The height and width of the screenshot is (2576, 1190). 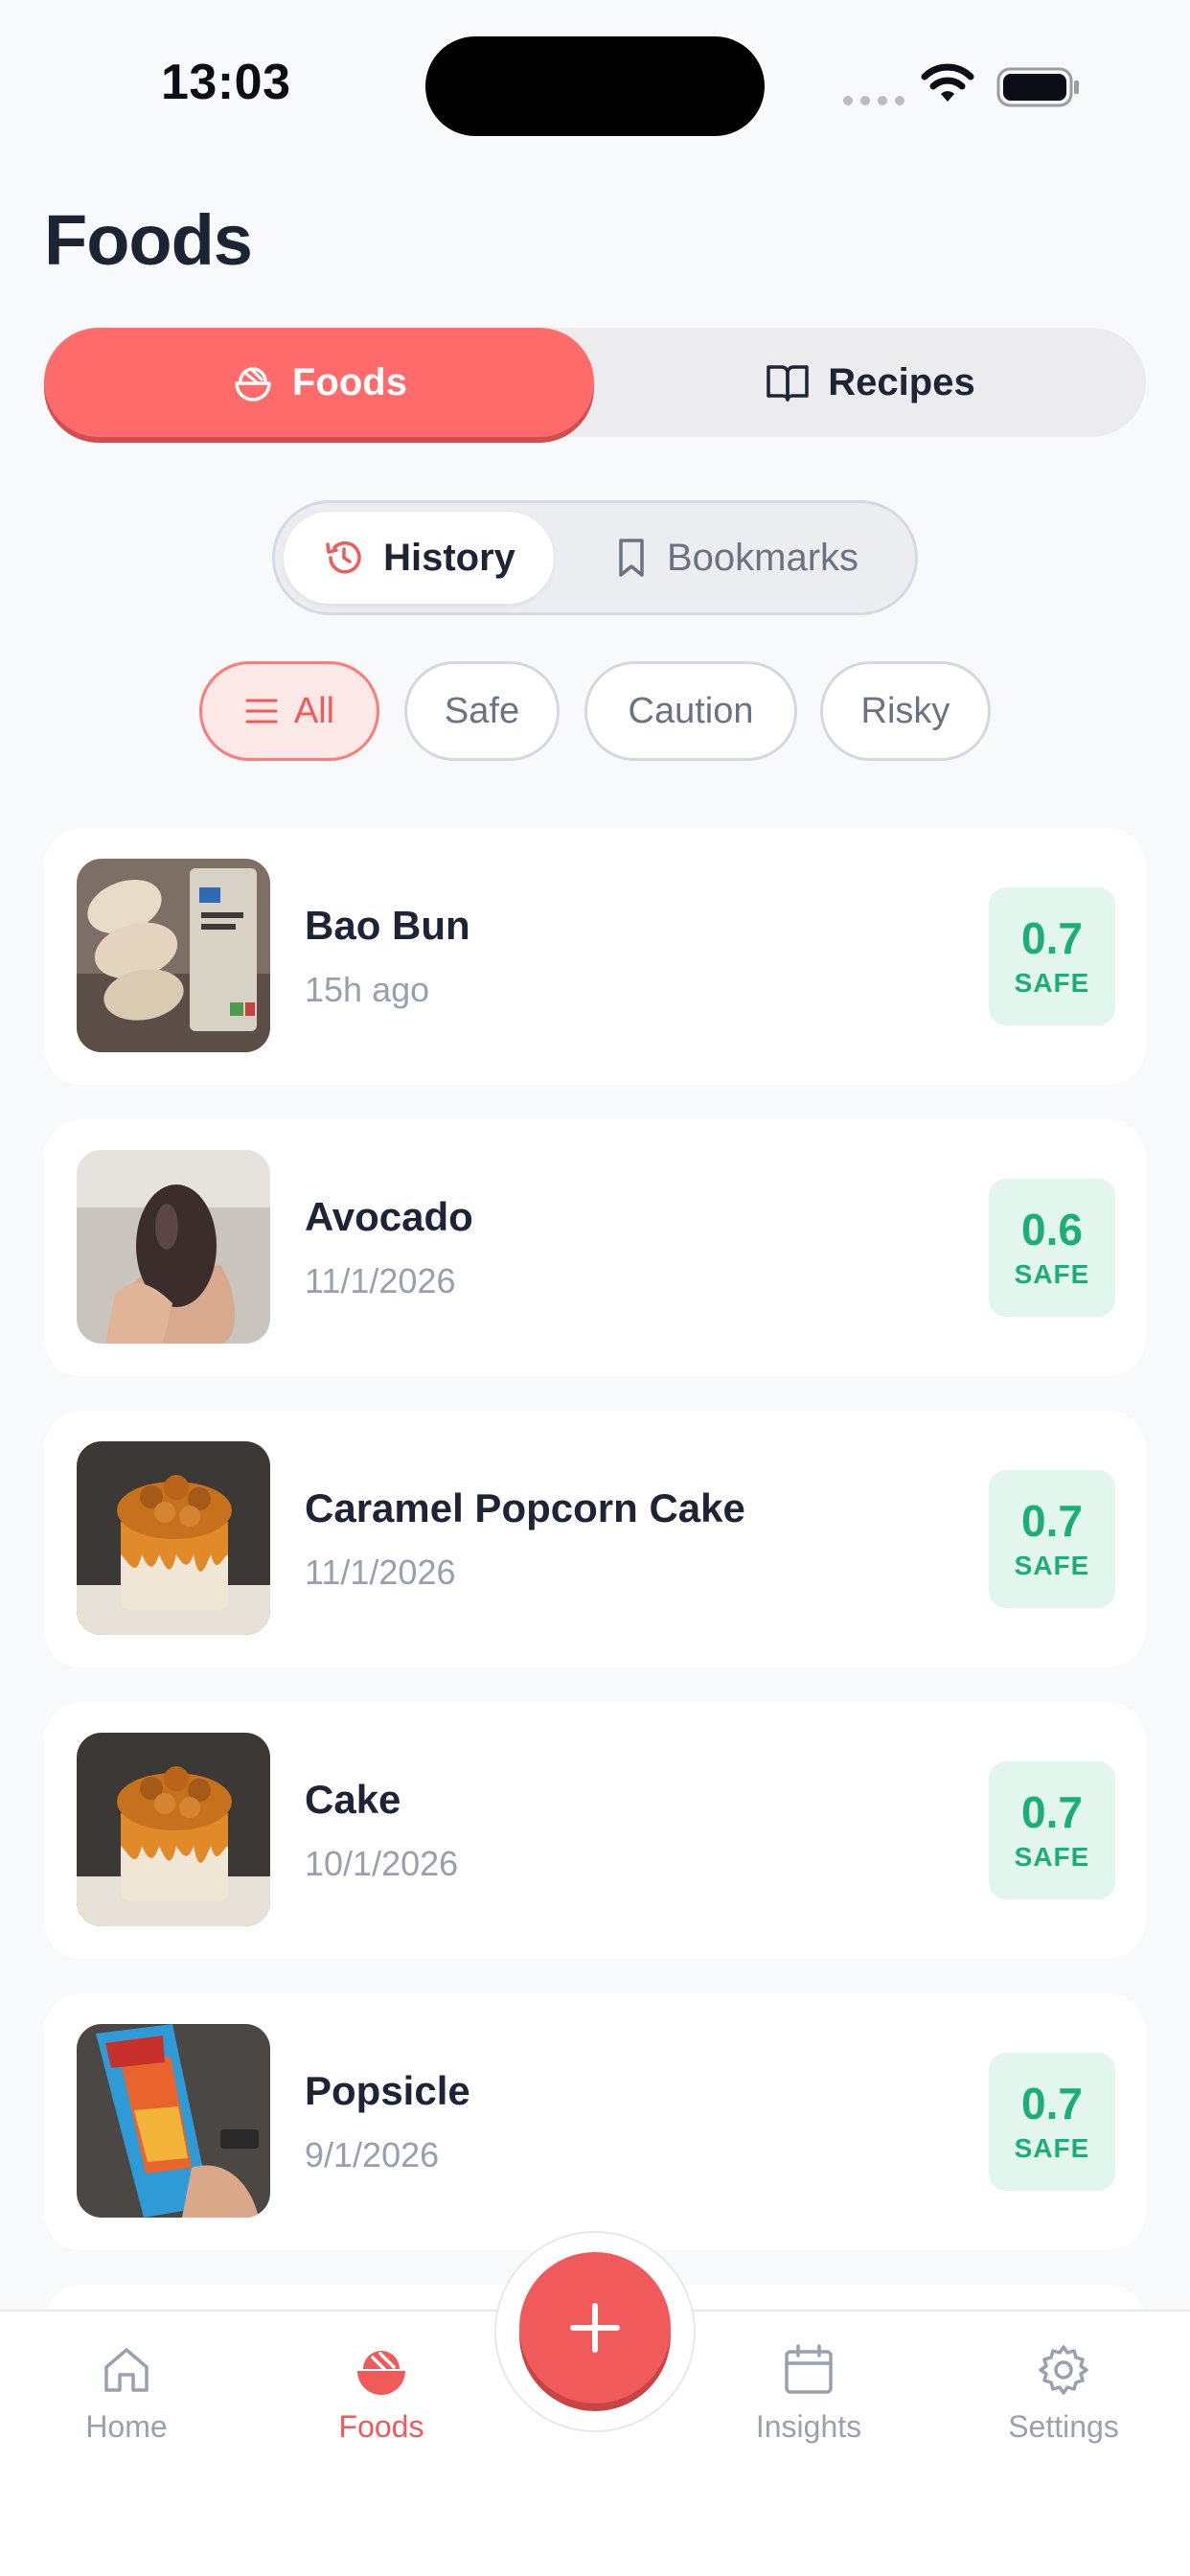 What do you see at coordinates (1052, 1229) in the screenshot?
I see `score-value: 0.6` at bounding box center [1052, 1229].